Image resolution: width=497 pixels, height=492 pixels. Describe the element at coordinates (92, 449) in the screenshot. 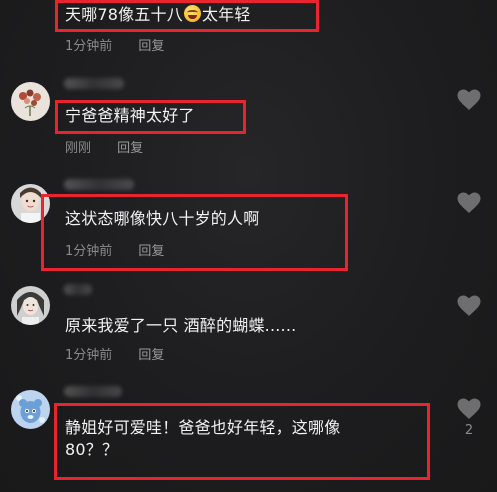

I see `comment-text-line: 80？？` at that location.